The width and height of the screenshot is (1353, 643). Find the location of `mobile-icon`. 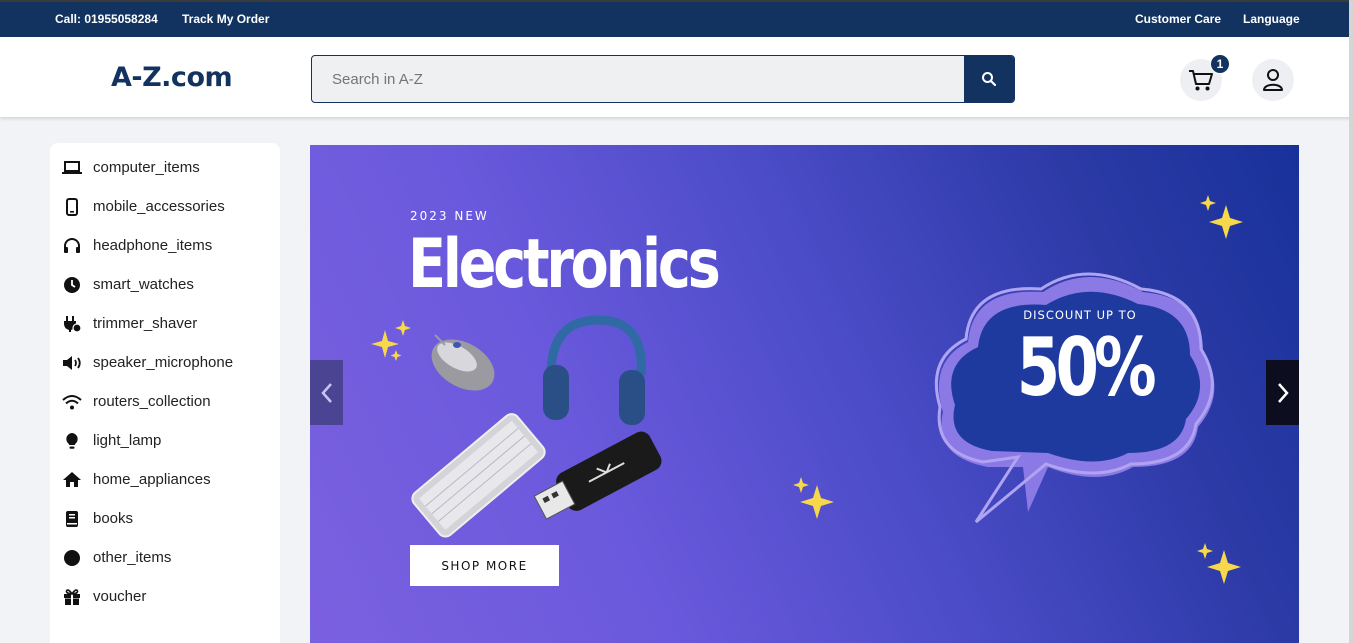

mobile-icon is located at coordinates (72, 207).